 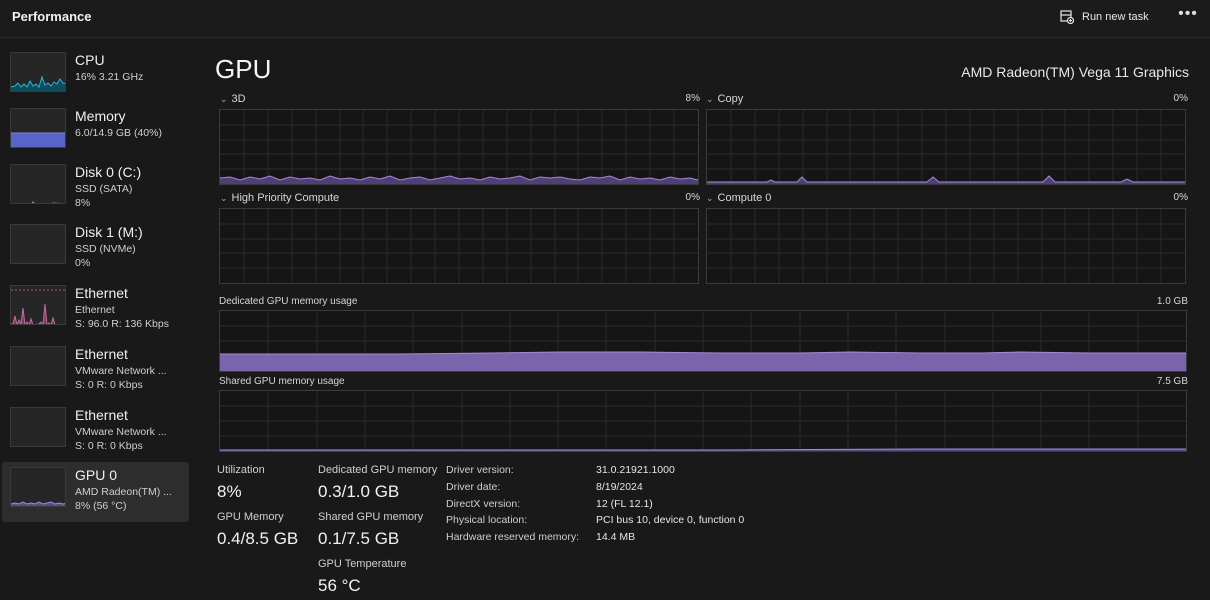 I want to click on gpu-thumbnail-graph, so click(x=38, y=487).